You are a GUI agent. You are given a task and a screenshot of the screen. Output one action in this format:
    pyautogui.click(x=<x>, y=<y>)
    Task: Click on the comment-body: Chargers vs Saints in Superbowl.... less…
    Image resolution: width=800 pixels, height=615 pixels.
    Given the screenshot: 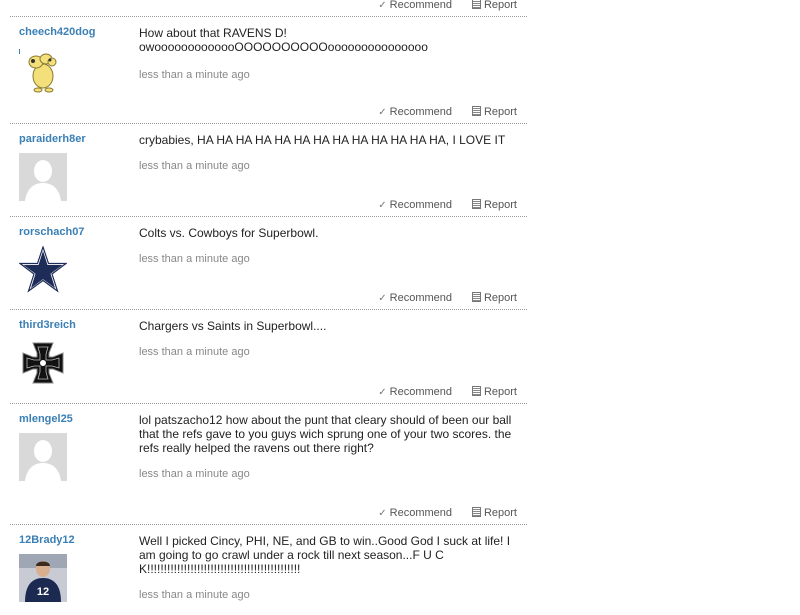 What is the action you would take?
    pyautogui.click(x=326, y=339)
    